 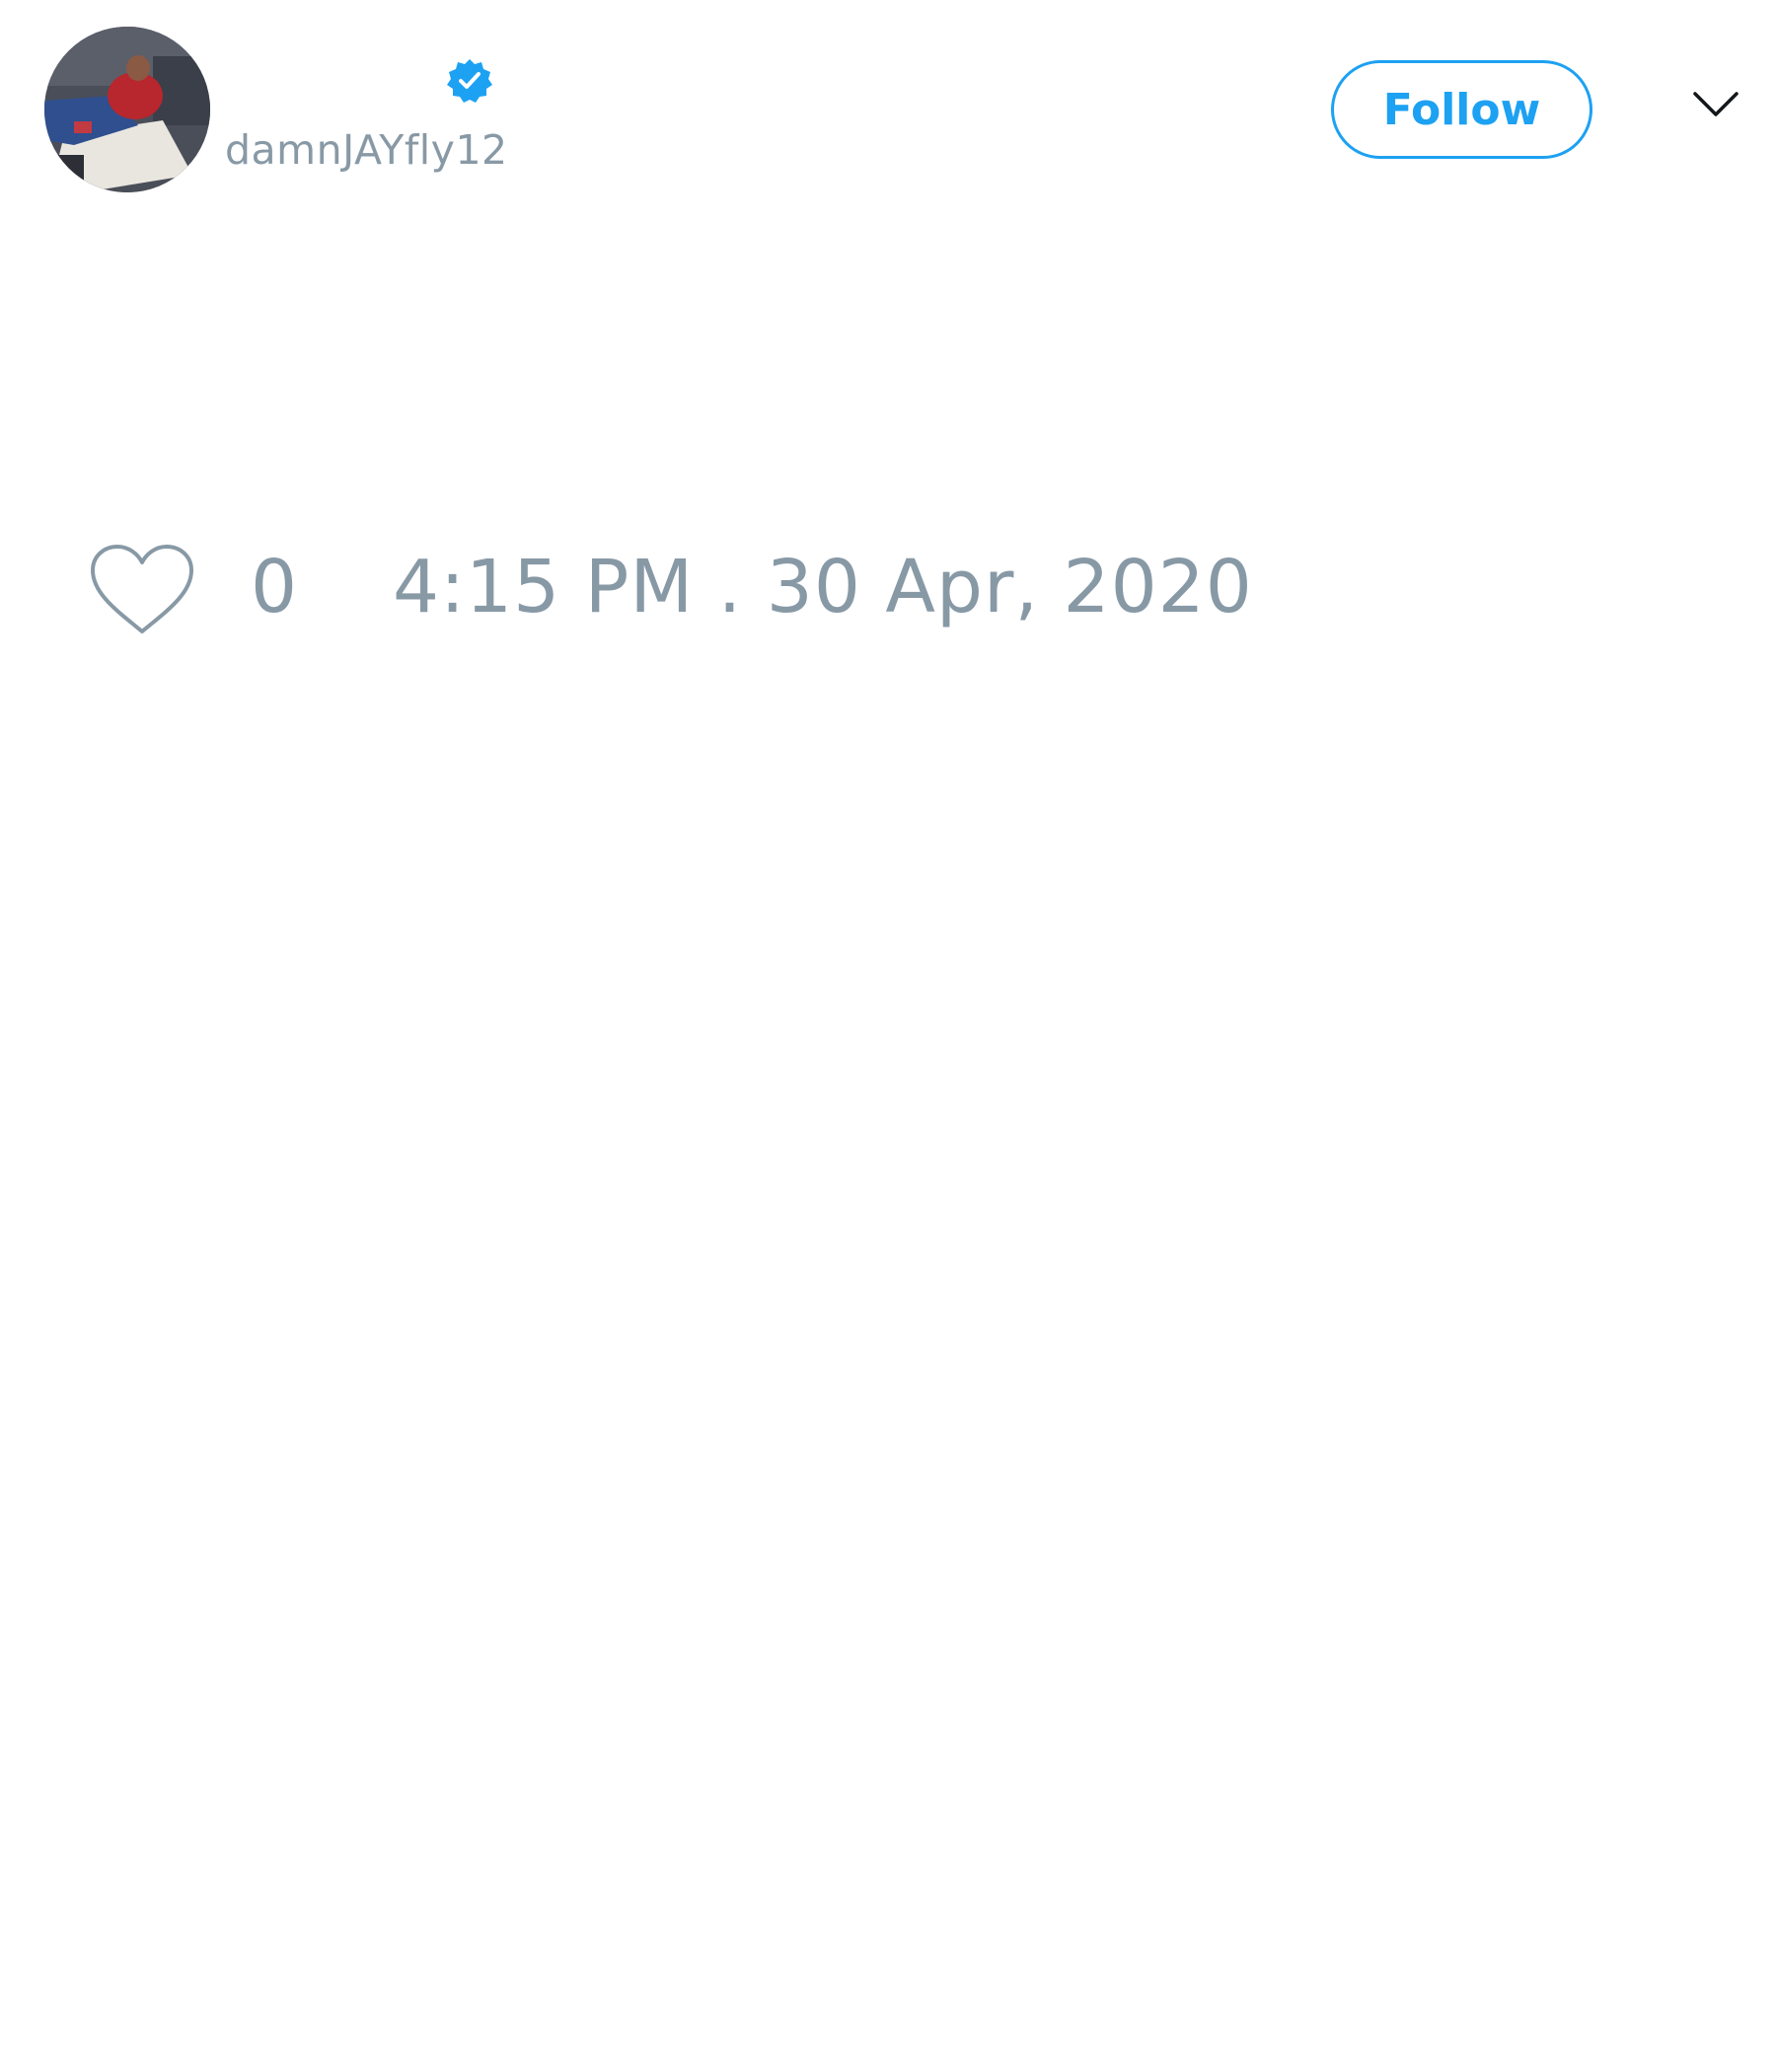 What do you see at coordinates (142, 590) in the screenshot?
I see `heart-outline-icon` at bounding box center [142, 590].